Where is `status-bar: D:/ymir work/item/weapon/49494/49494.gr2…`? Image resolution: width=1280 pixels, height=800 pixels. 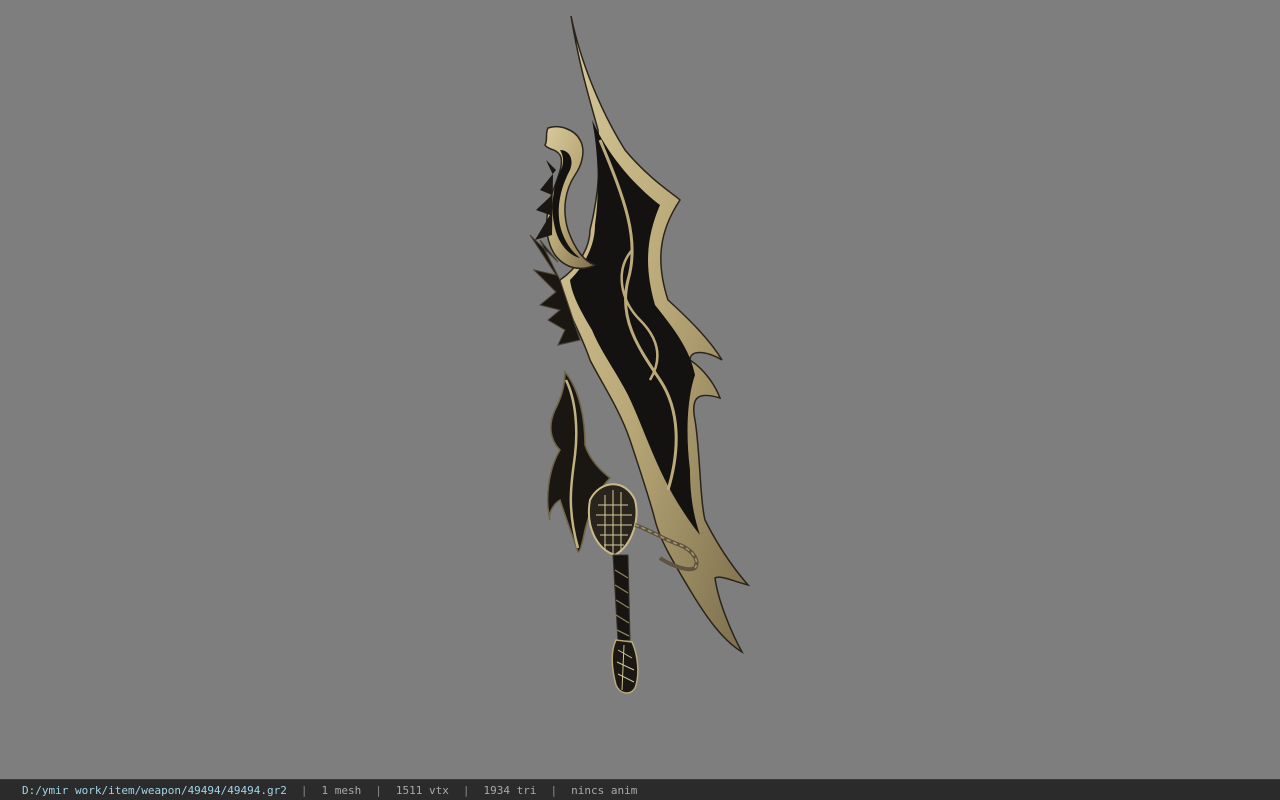 status-bar: D:/ymir work/item/weapon/49494/49494.gr2… is located at coordinates (640, 789).